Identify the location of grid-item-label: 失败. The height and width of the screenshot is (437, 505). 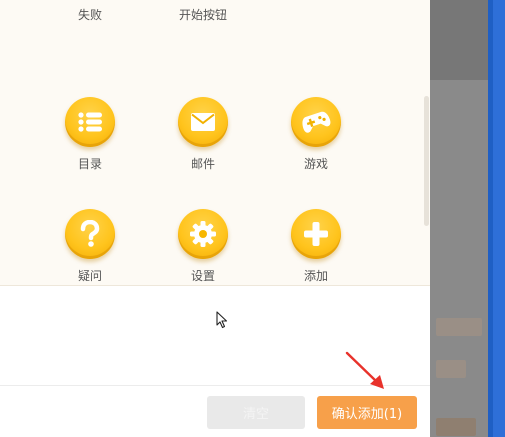
(90, 14).